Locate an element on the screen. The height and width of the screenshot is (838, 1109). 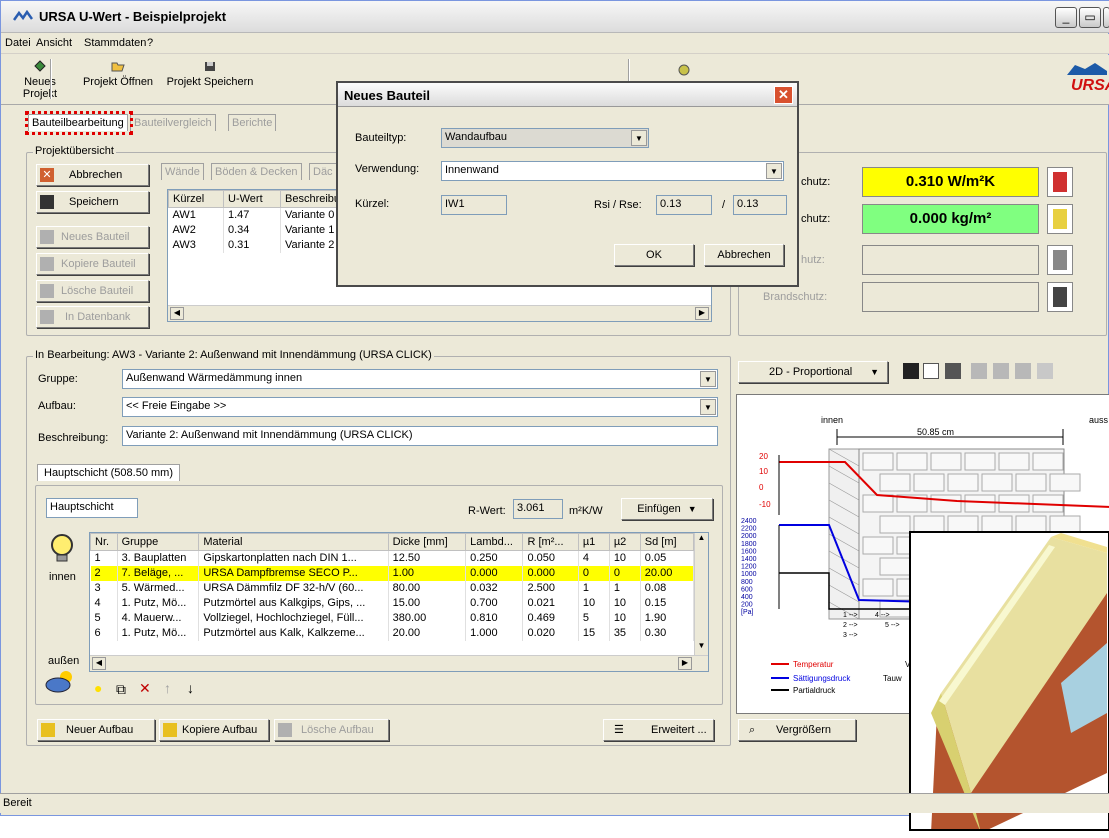
lightbulb-icon is located at coordinates (684, 71).